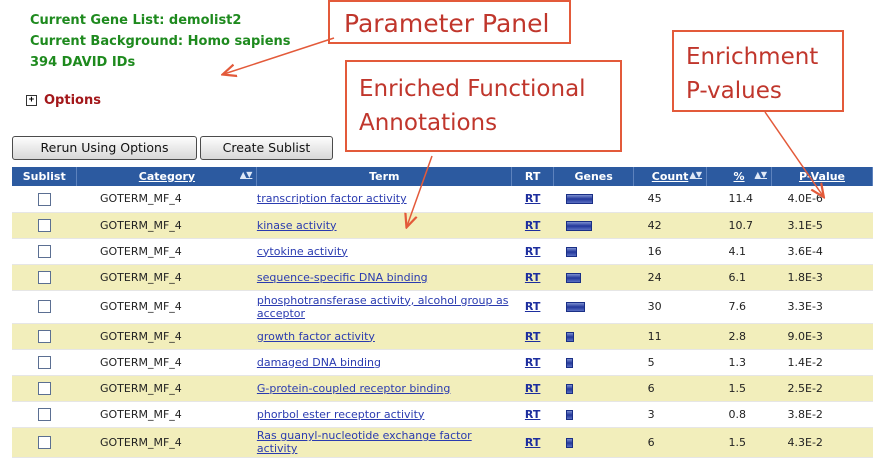  I want to click on parameter-panel-arrow, so click(279, 55).